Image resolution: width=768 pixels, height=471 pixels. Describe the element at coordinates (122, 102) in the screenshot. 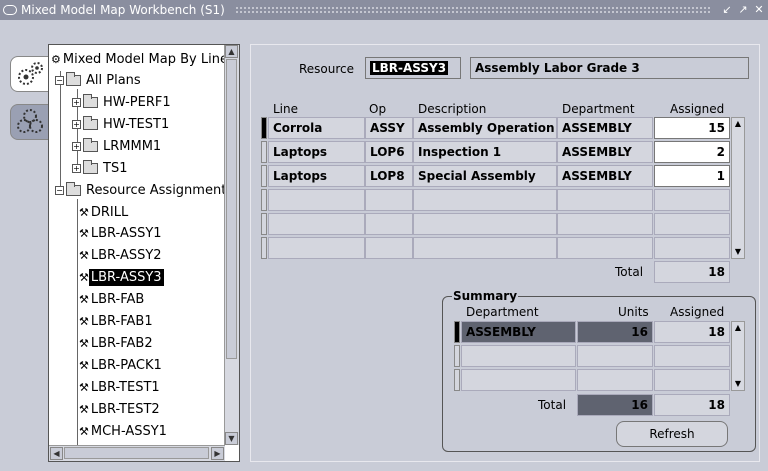

I see `tree-node-plan: + HW-PERF1` at that location.